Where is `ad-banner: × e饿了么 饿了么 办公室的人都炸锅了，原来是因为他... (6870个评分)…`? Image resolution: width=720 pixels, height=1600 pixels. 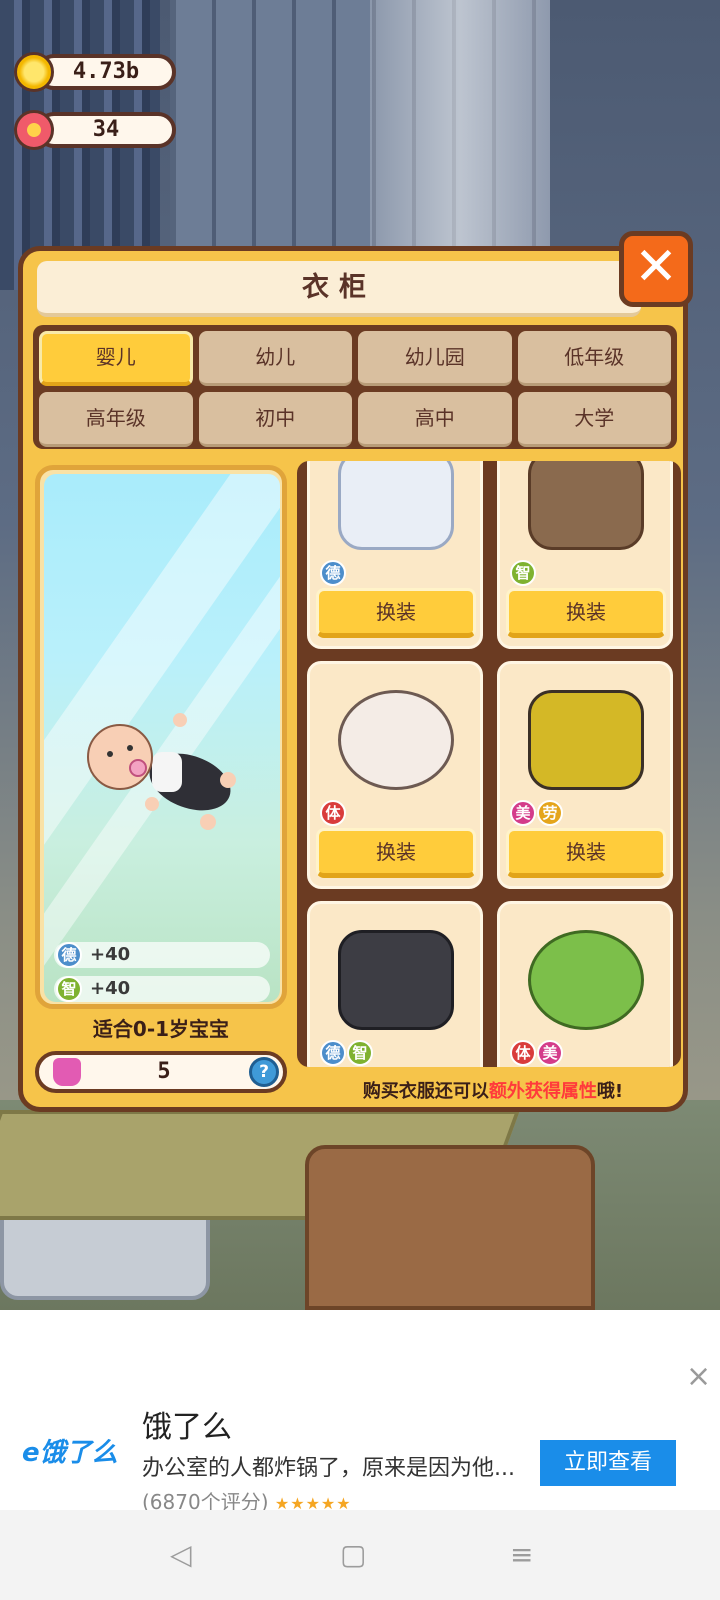
ad-banner: × e饿了么 饿了么 办公室的人都炸锅了，原来是因为他... (6870个评分)… is located at coordinates (360, 1412).